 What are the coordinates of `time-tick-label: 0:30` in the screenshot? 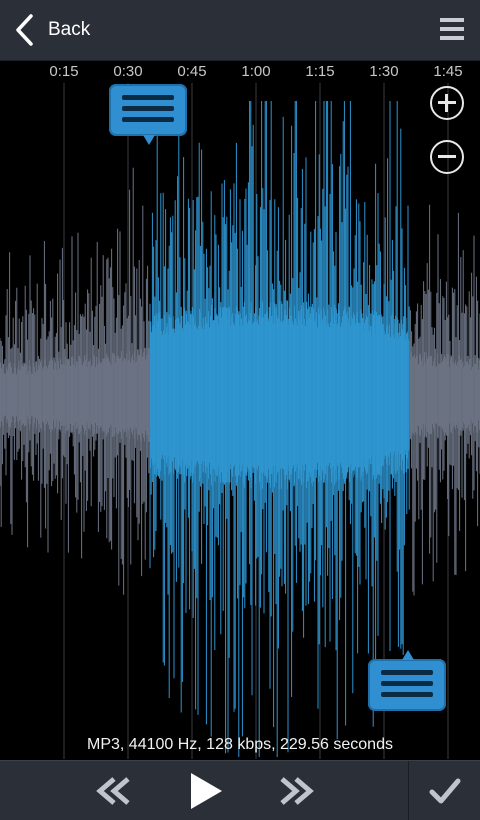 It's located at (128, 71).